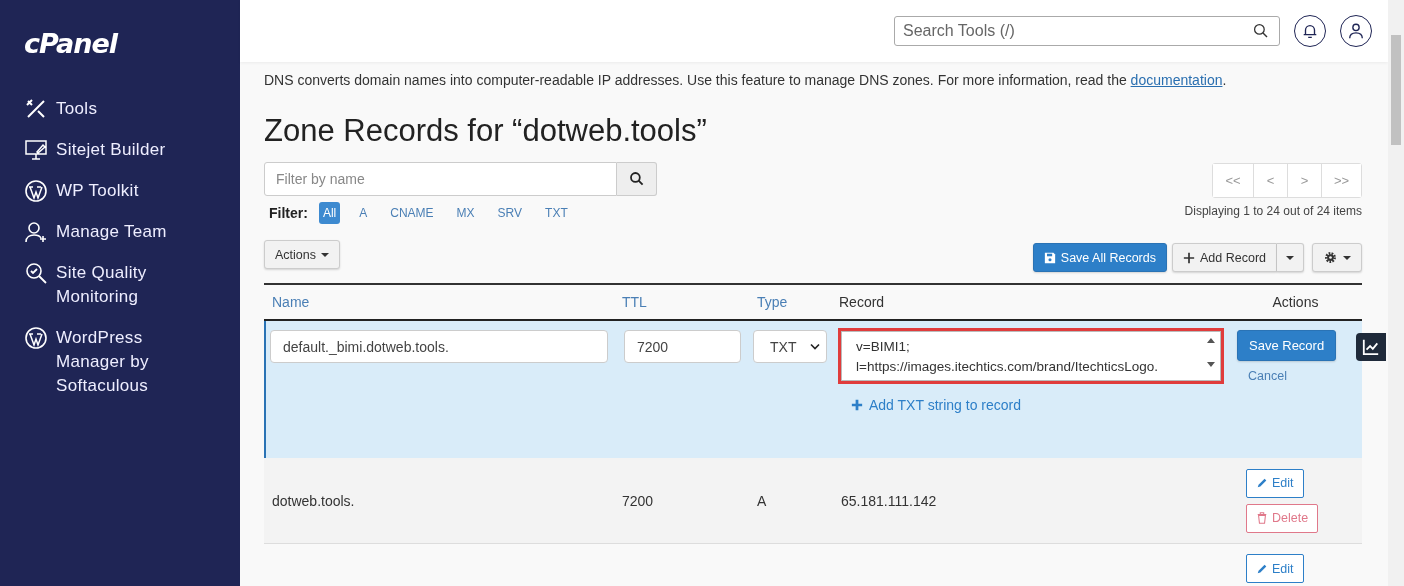 The image size is (1404, 586). Describe the element at coordinates (439, 302) in the screenshot. I see `sort-header: Name` at that location.